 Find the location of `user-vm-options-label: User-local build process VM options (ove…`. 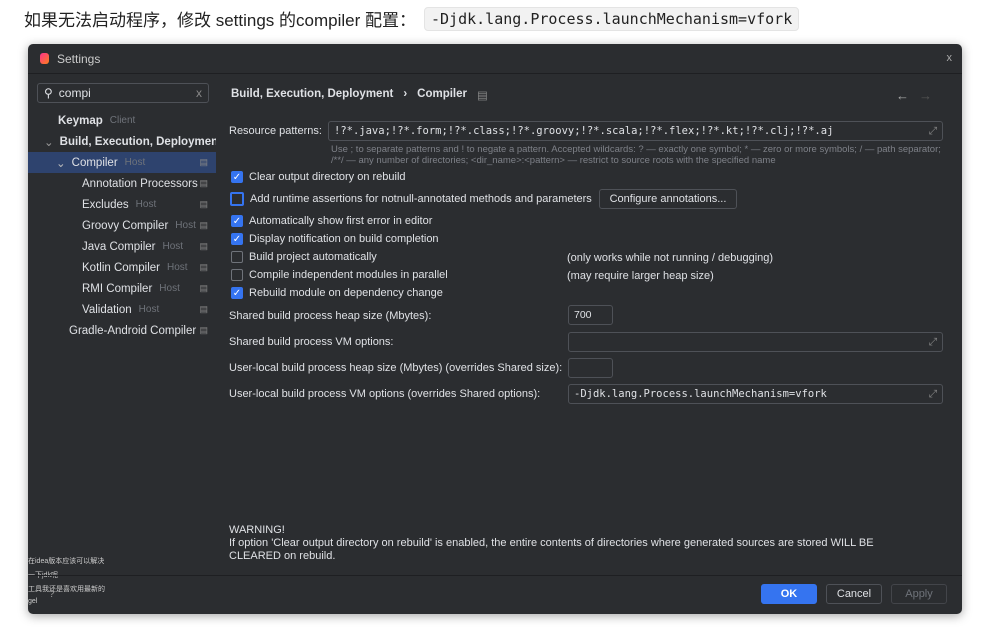

user-vm-options-label: User-local build process VM options (ove… is located at coordinates (385, 394).